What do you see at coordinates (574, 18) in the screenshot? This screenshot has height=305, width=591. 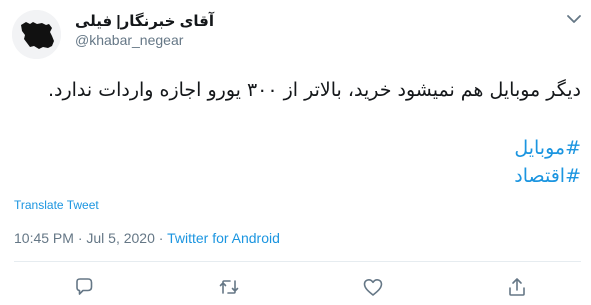 I see `chevron-down-icon` at bounding box center [574, 18].